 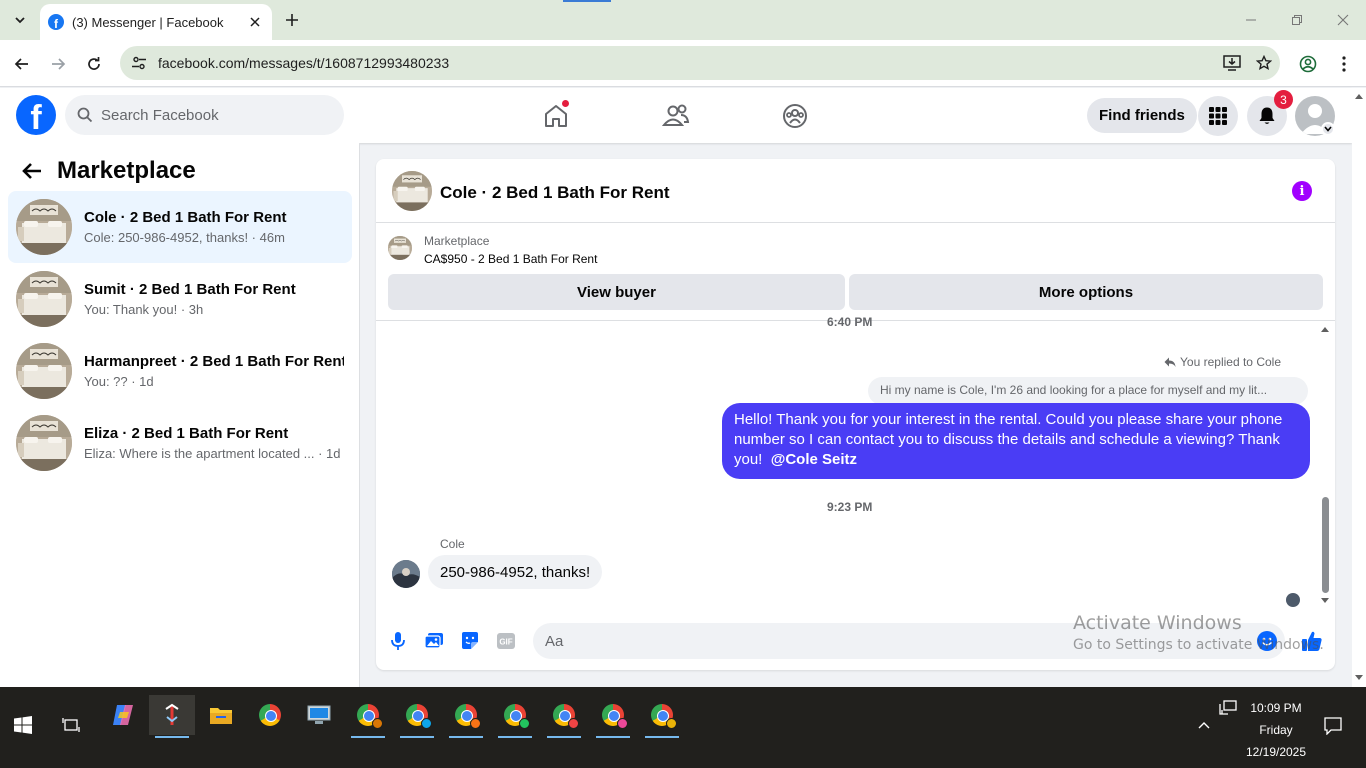 I want to click on file-explorer-taskbar-icon, so click(x=221, y=715).